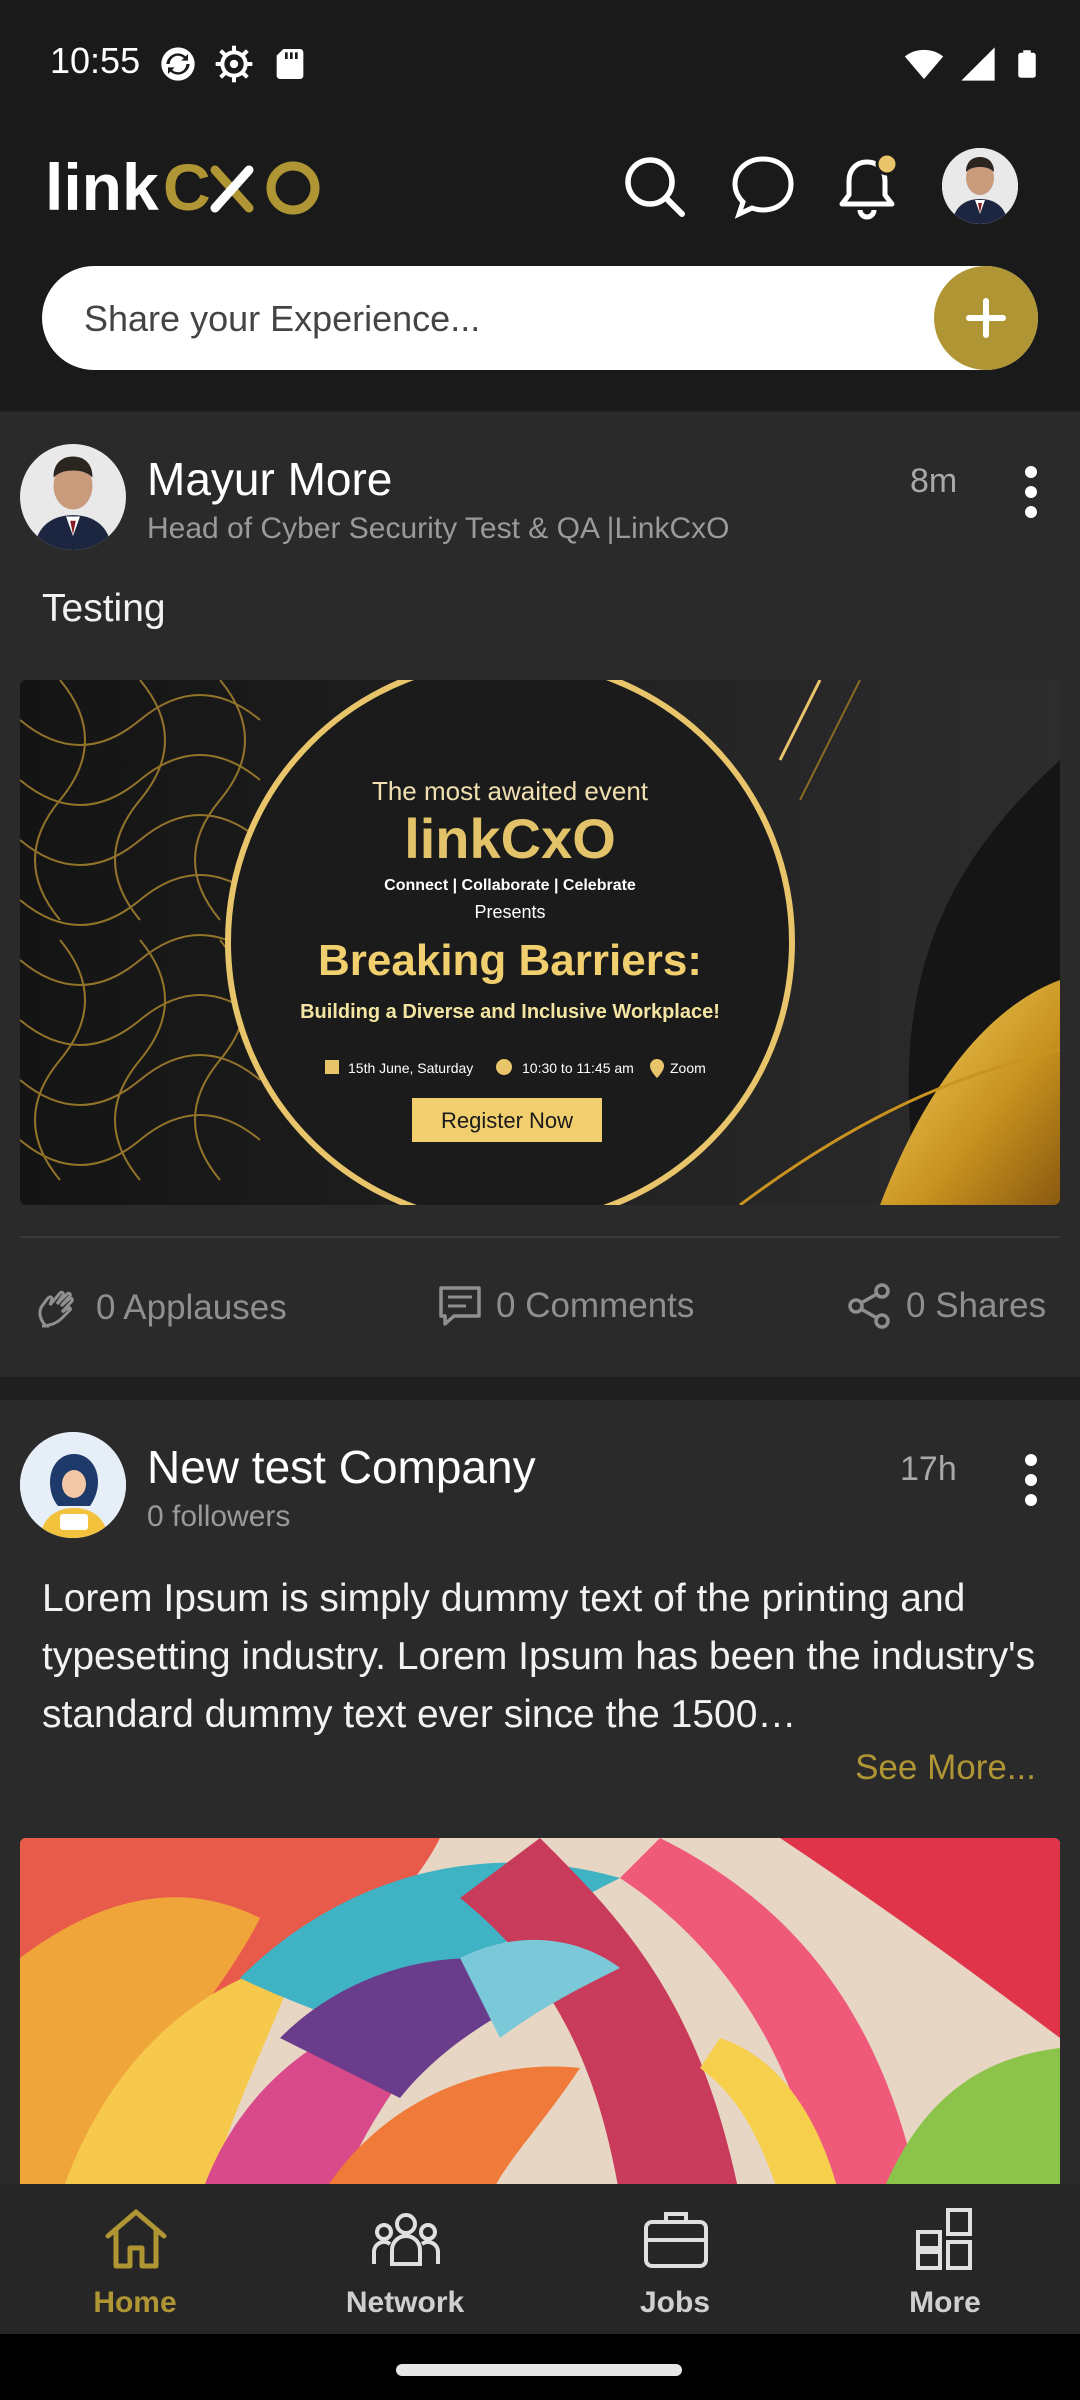 The image size is (1080, 2400). I want to click on profile-avatar, so click(980, 186).